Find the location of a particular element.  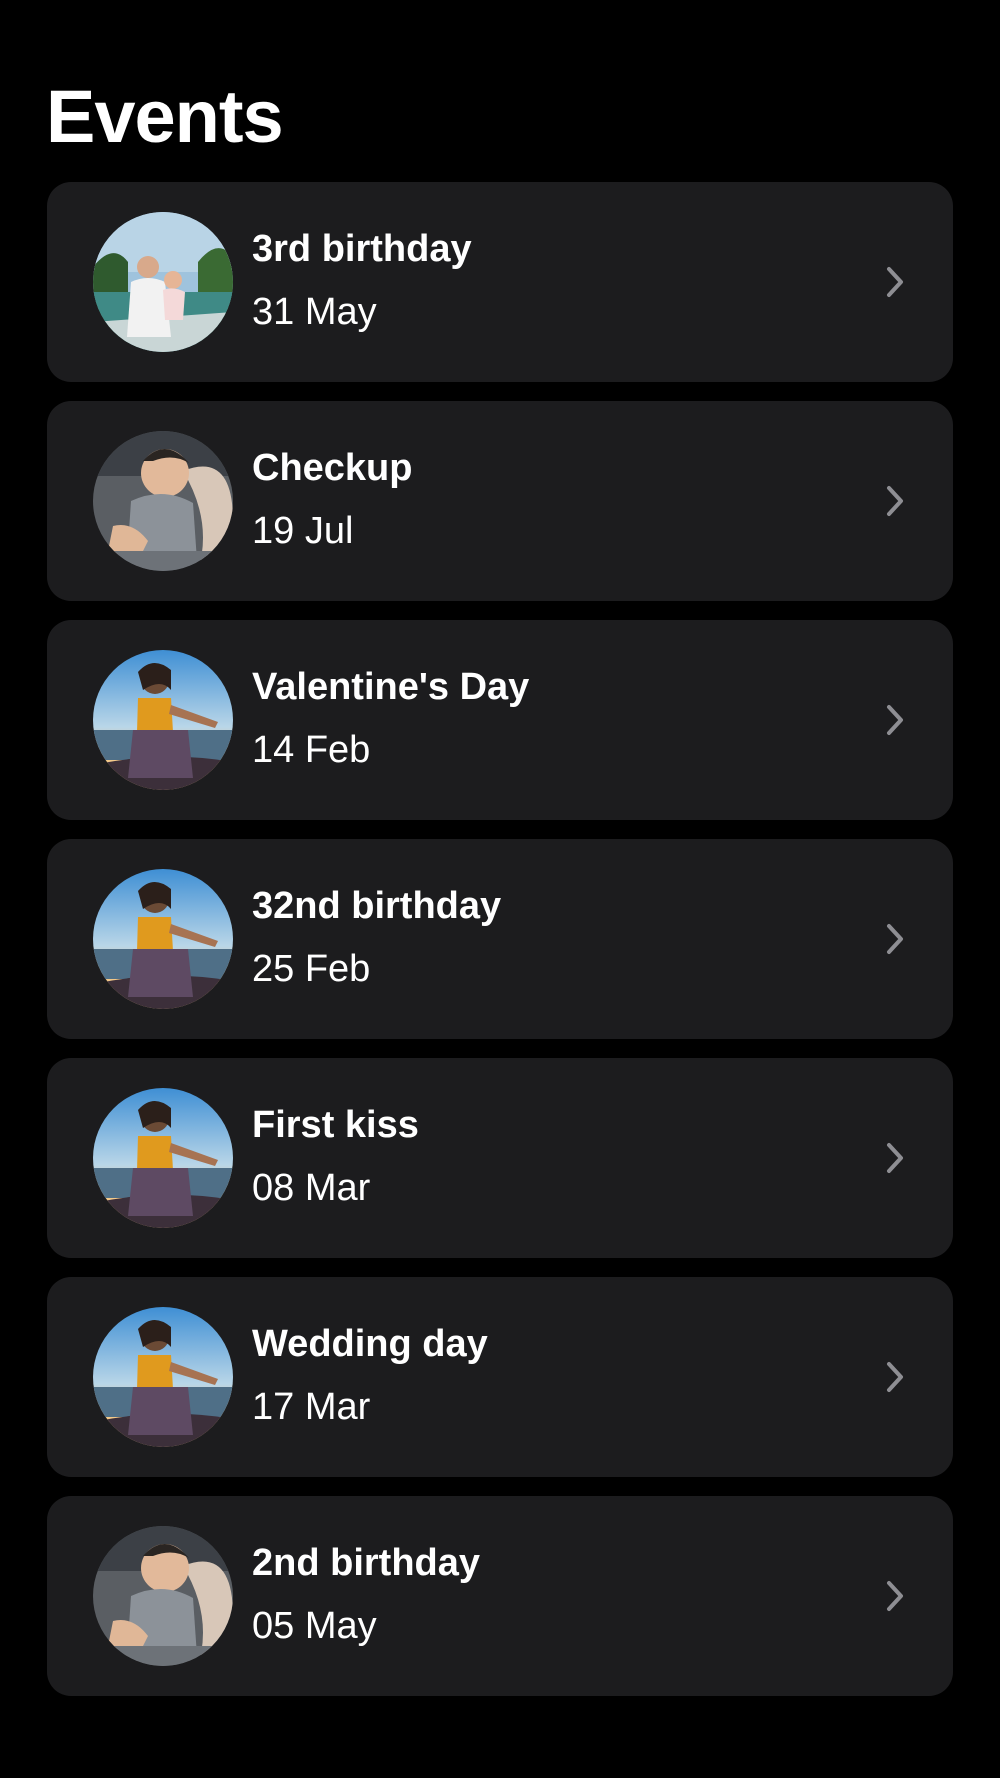

event-title: 32nd birthday is located at coordinates (377, 906).